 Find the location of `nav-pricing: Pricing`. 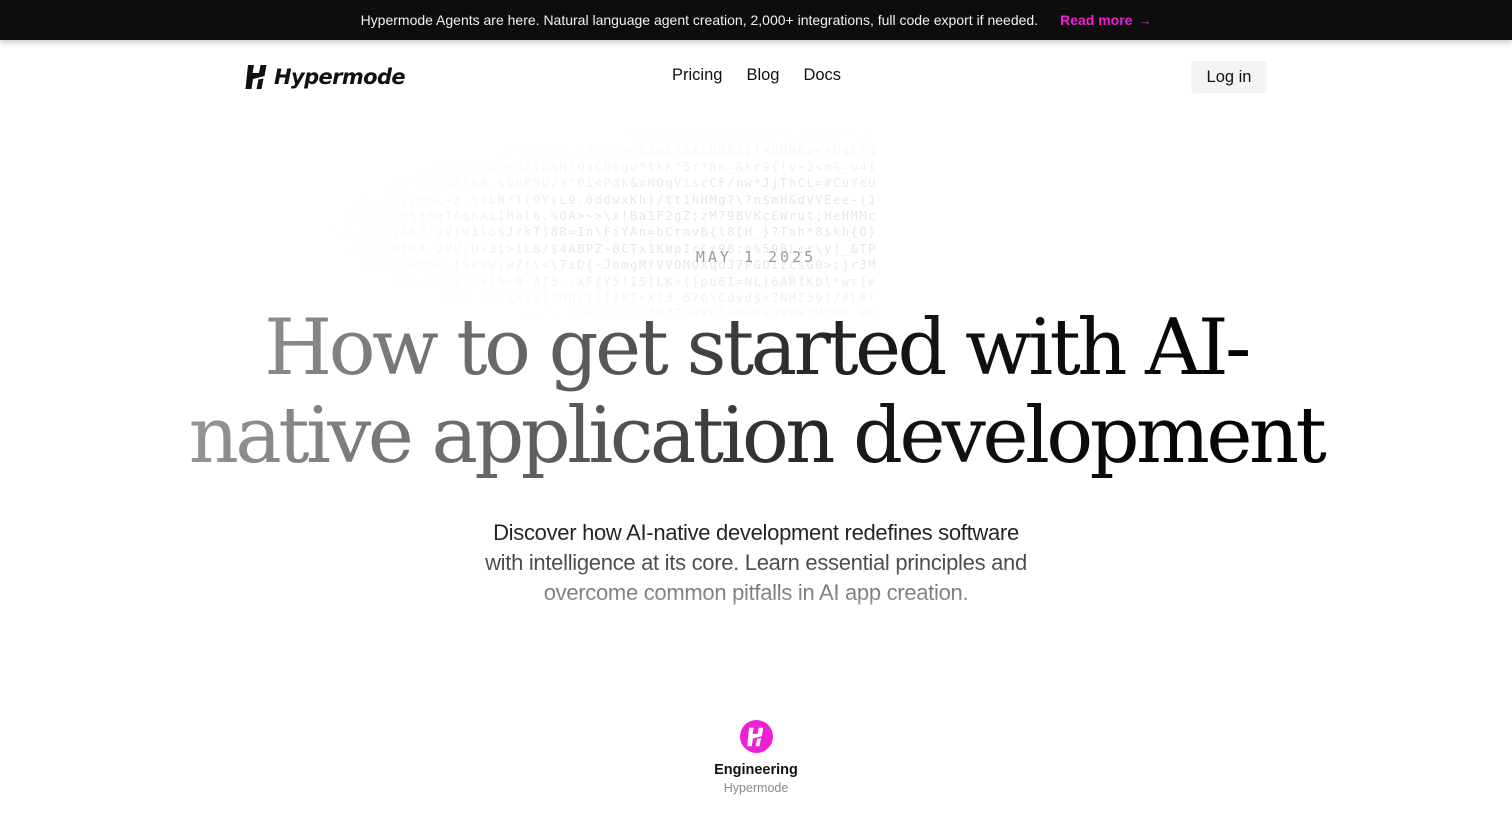

nav-pricing: Pricing is located at coordinates (697, 75).